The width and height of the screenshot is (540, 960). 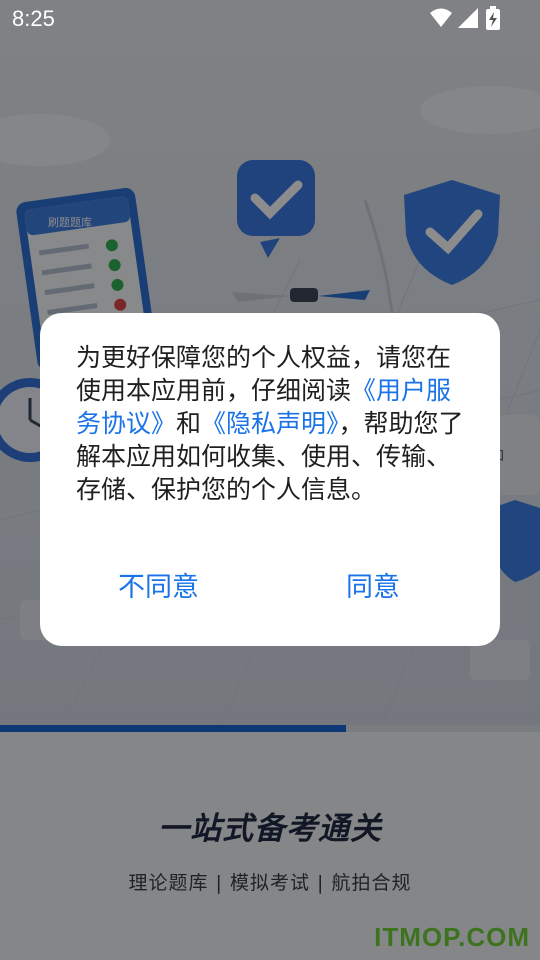 What do you see at coordinates (441, 20) in the screenshot?
I see `wifi-icon` at bounding box center [441, 20].